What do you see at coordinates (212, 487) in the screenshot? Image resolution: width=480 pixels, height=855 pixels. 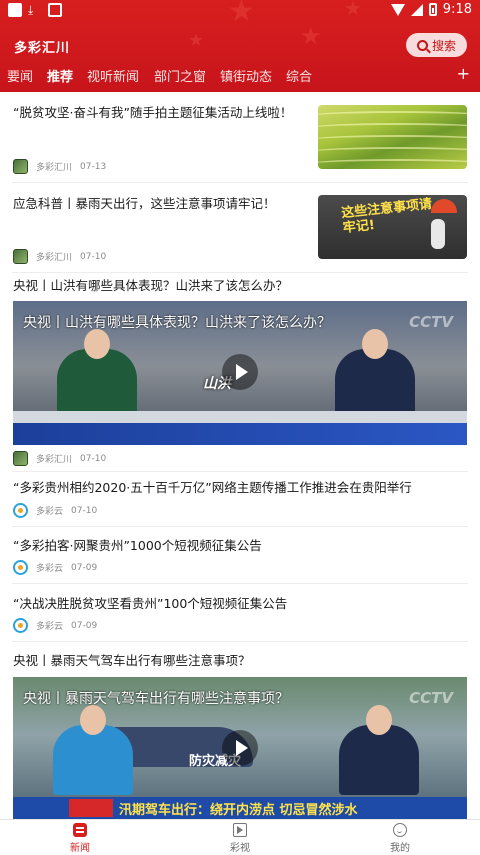 I see `article-title: “多彩贵州相约2020·五十百千万亿”网络主题传播工作推进会在贵阳举行` at bounding box center [212, 487].